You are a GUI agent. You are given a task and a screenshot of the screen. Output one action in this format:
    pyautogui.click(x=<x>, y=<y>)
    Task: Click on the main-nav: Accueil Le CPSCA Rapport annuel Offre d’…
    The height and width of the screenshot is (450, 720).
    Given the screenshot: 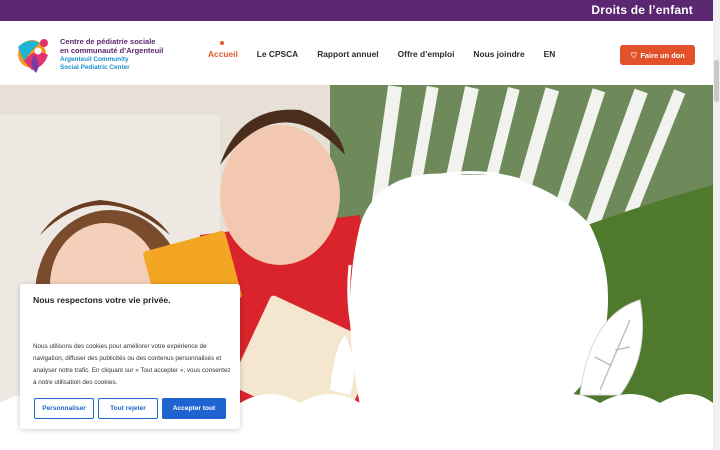 What is the action you would take?
    pyautogui.click(x=391, y=50)
    